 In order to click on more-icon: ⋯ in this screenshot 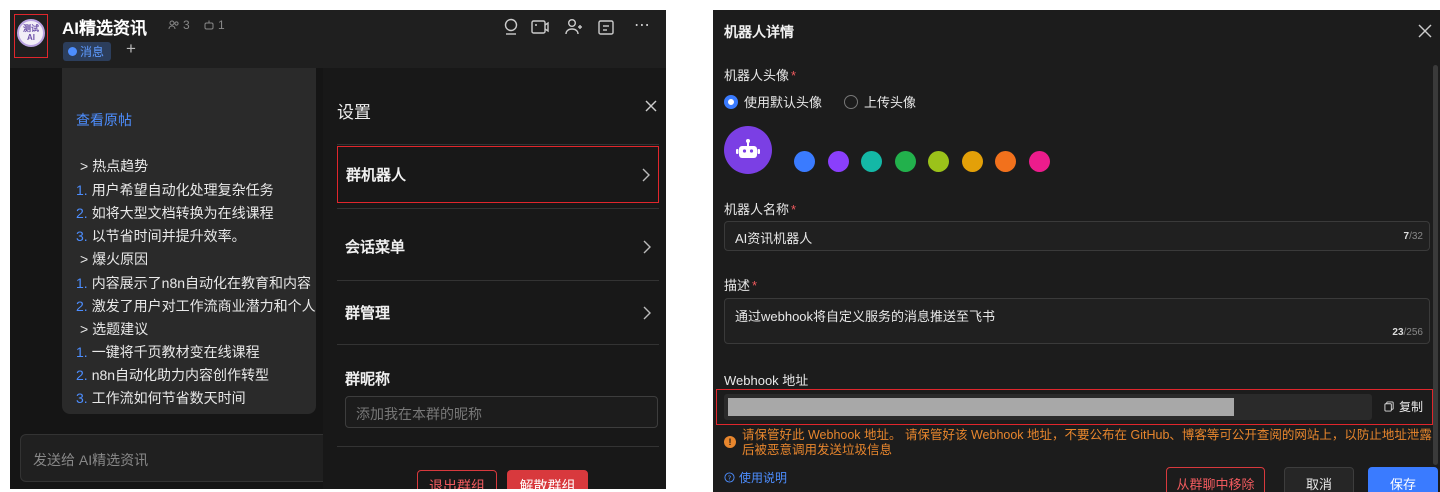, I will do `click(642, 25)`.